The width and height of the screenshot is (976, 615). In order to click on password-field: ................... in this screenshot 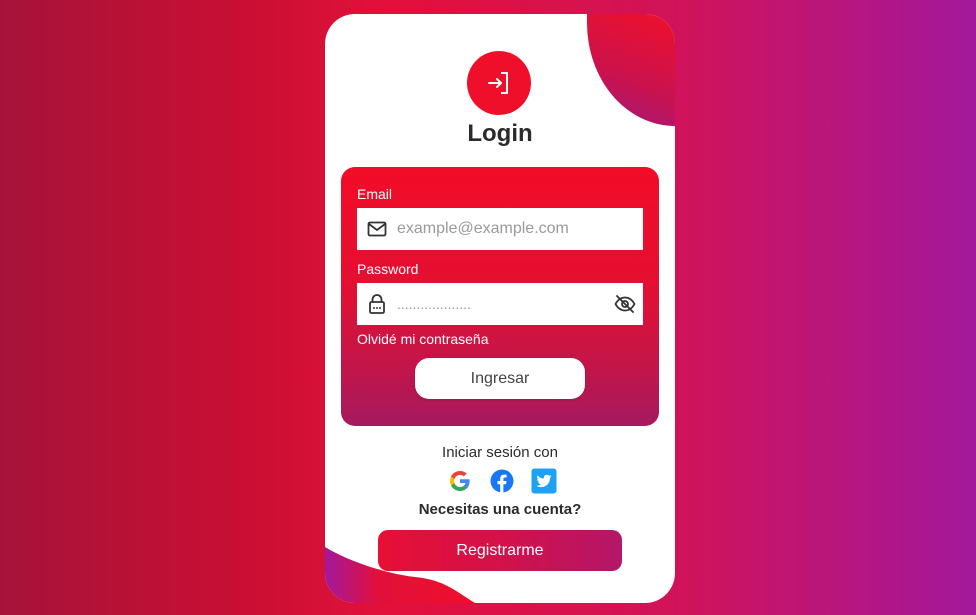, I will do `click(500, 304)`.